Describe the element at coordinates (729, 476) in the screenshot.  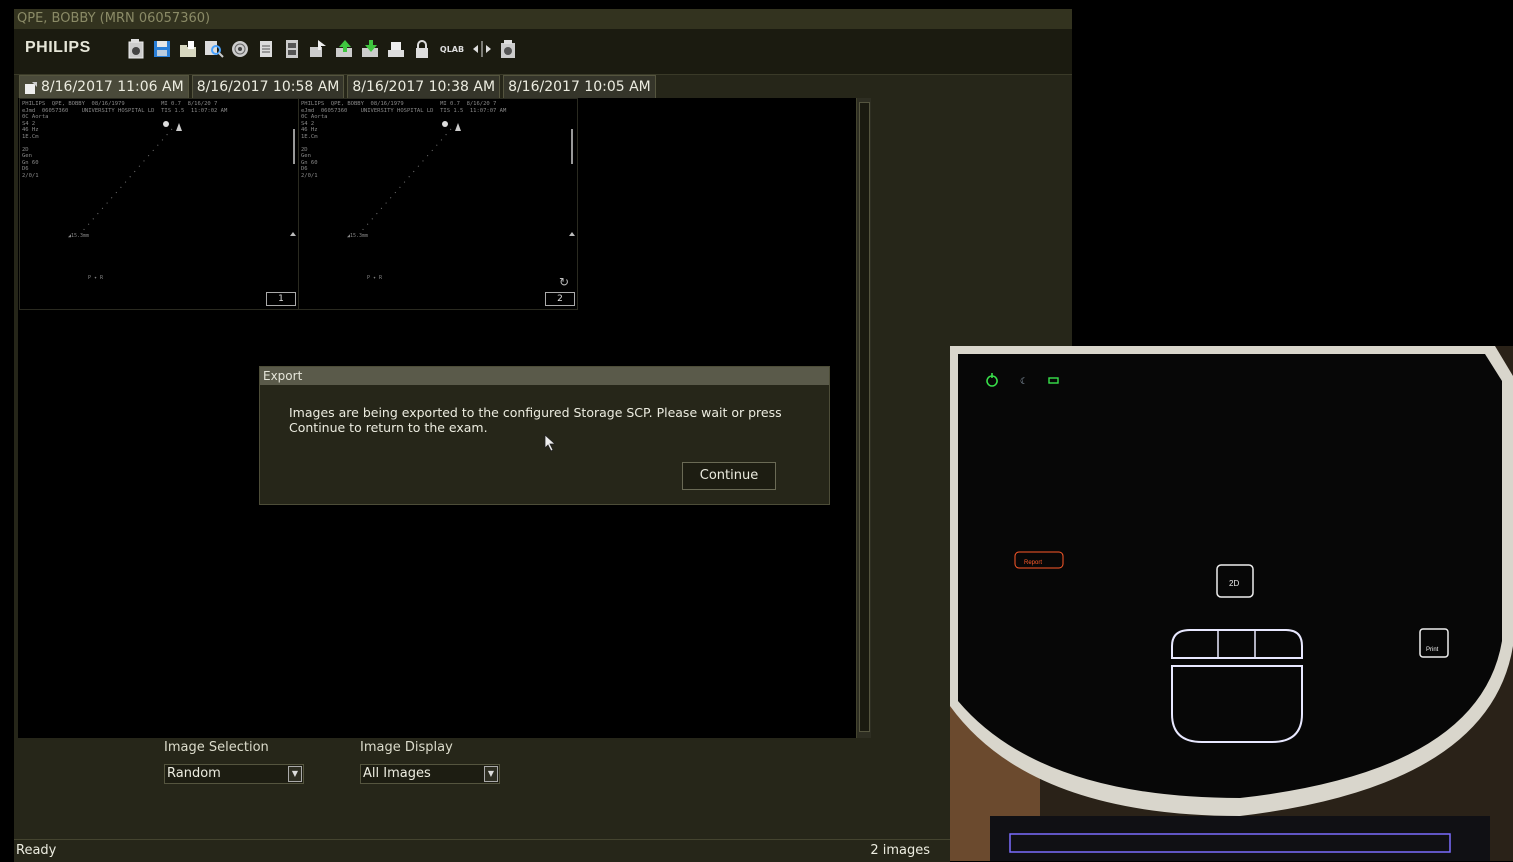
I see `continue-button: Continue` at that location.